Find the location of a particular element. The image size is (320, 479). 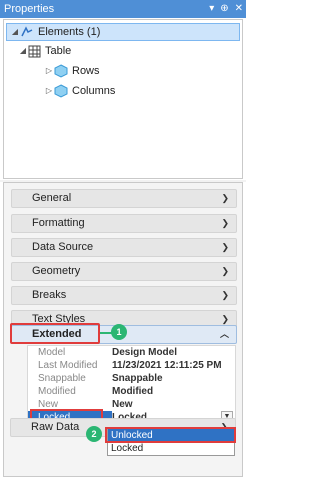

section-formatting: Formatting ❯ is located at coordinates (124, 223).